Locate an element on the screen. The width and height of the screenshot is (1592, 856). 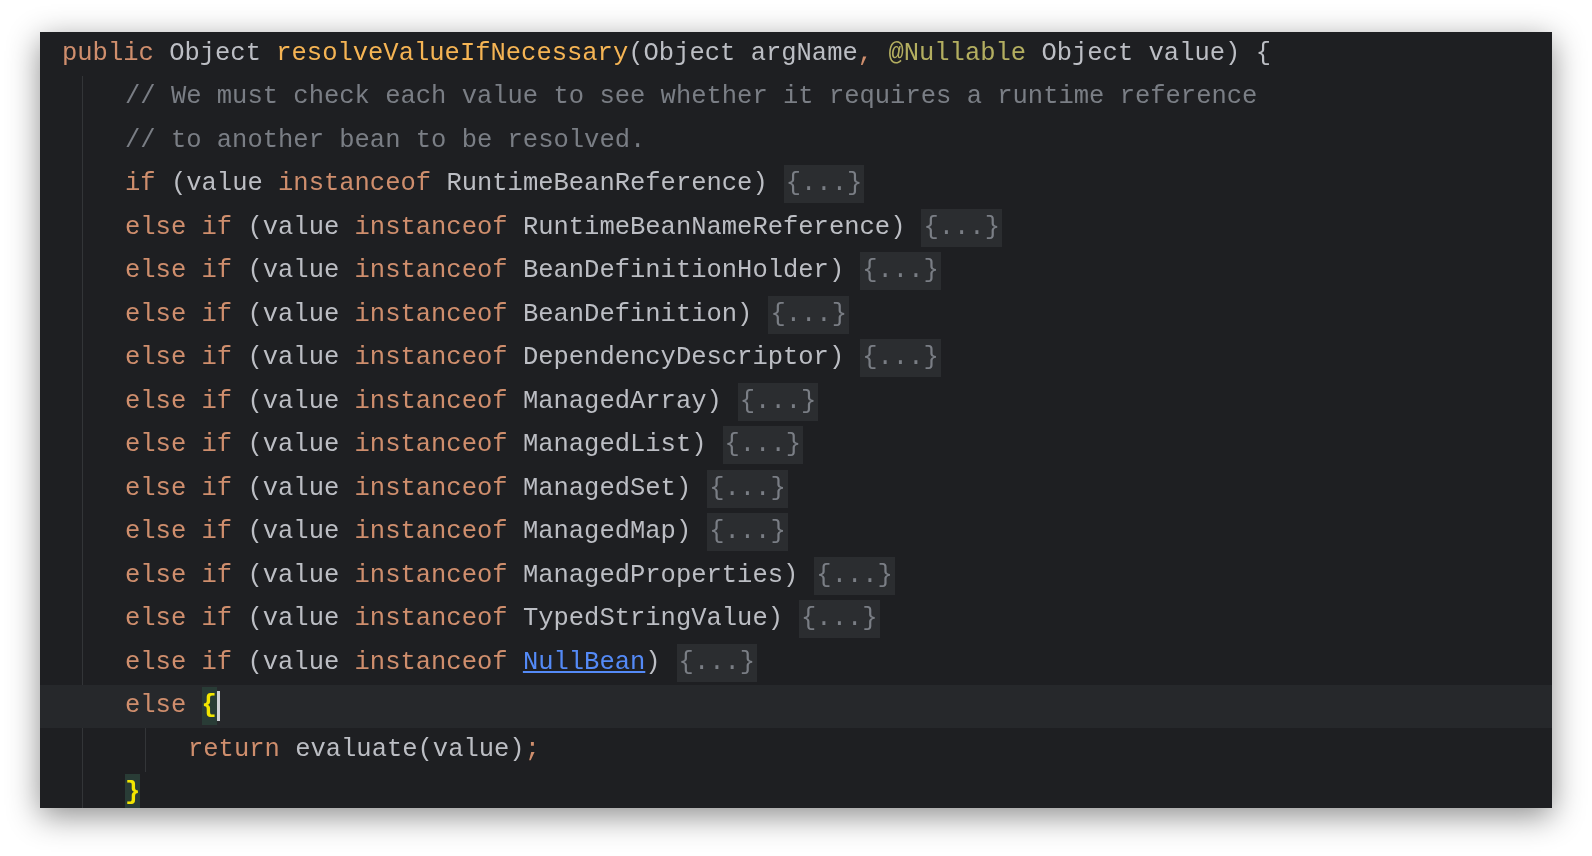
code-text: else if (value instanceof ManagedSet) is located at coordinates (408, 488).